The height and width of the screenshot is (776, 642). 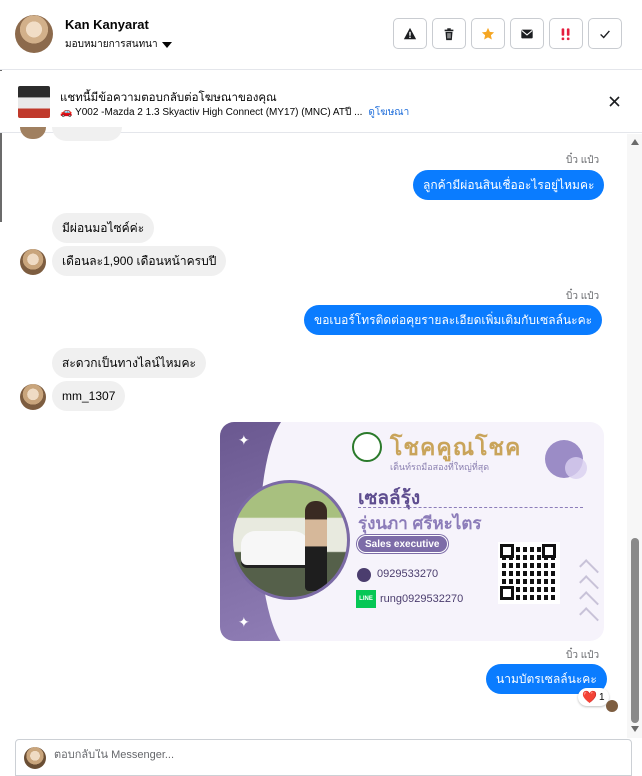 I want to click on trash-icon, so click(x=449, y=33).